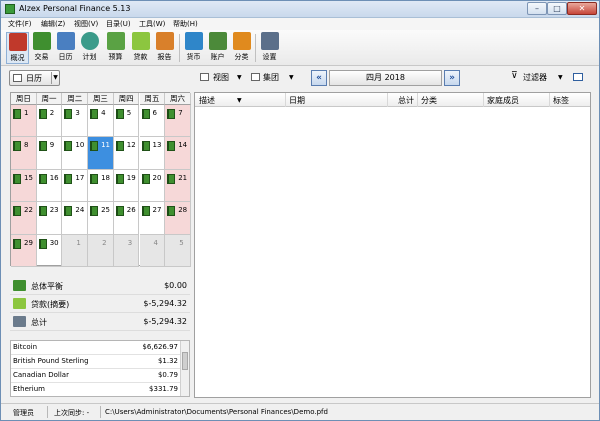 This screenshot has width=600, height=421. I want to click on list-item: Etherium $331.79, so click(95, 389).